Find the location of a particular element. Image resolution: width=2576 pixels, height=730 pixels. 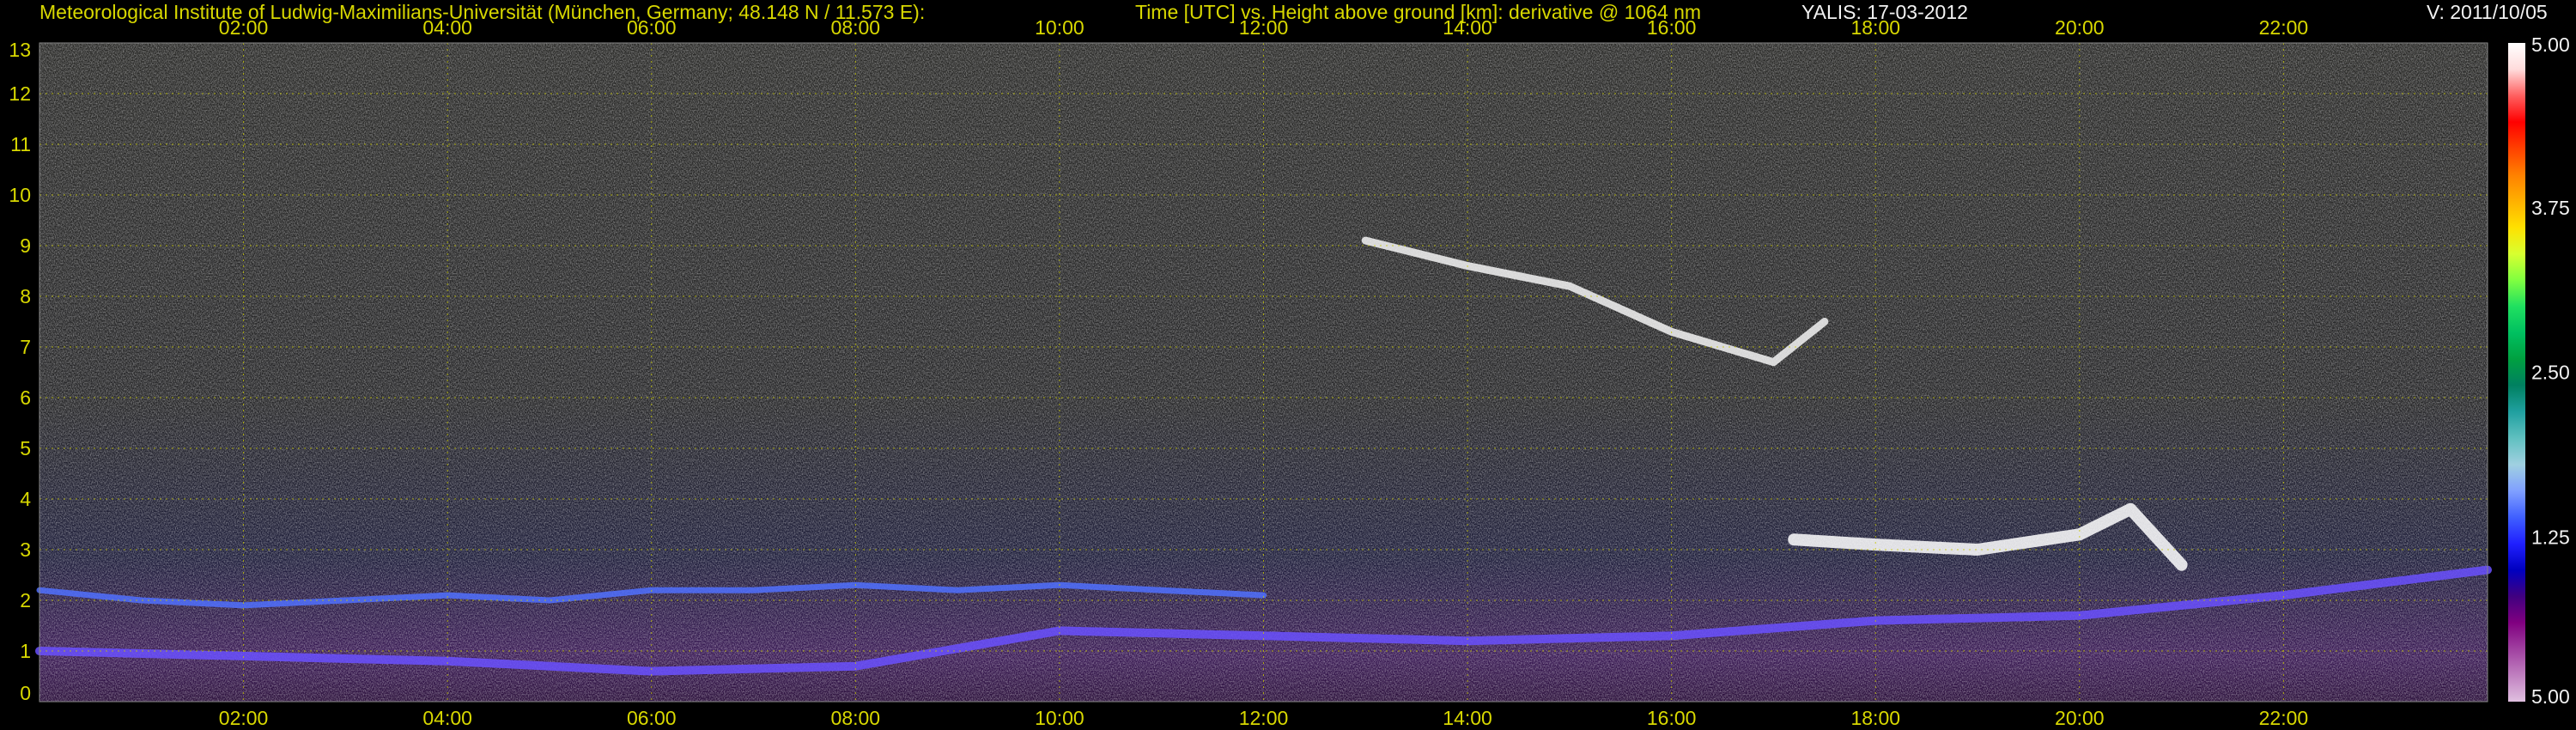

x-tick-label-bottom: 16:00 is located at coordinates (1672, 718).